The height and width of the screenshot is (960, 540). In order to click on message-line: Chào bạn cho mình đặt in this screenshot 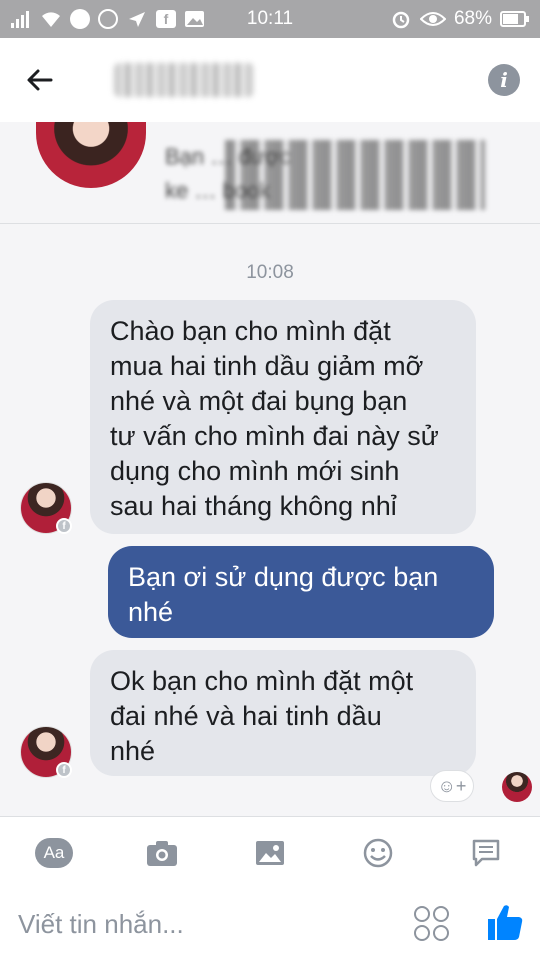, I will do `click(250, 331)`.